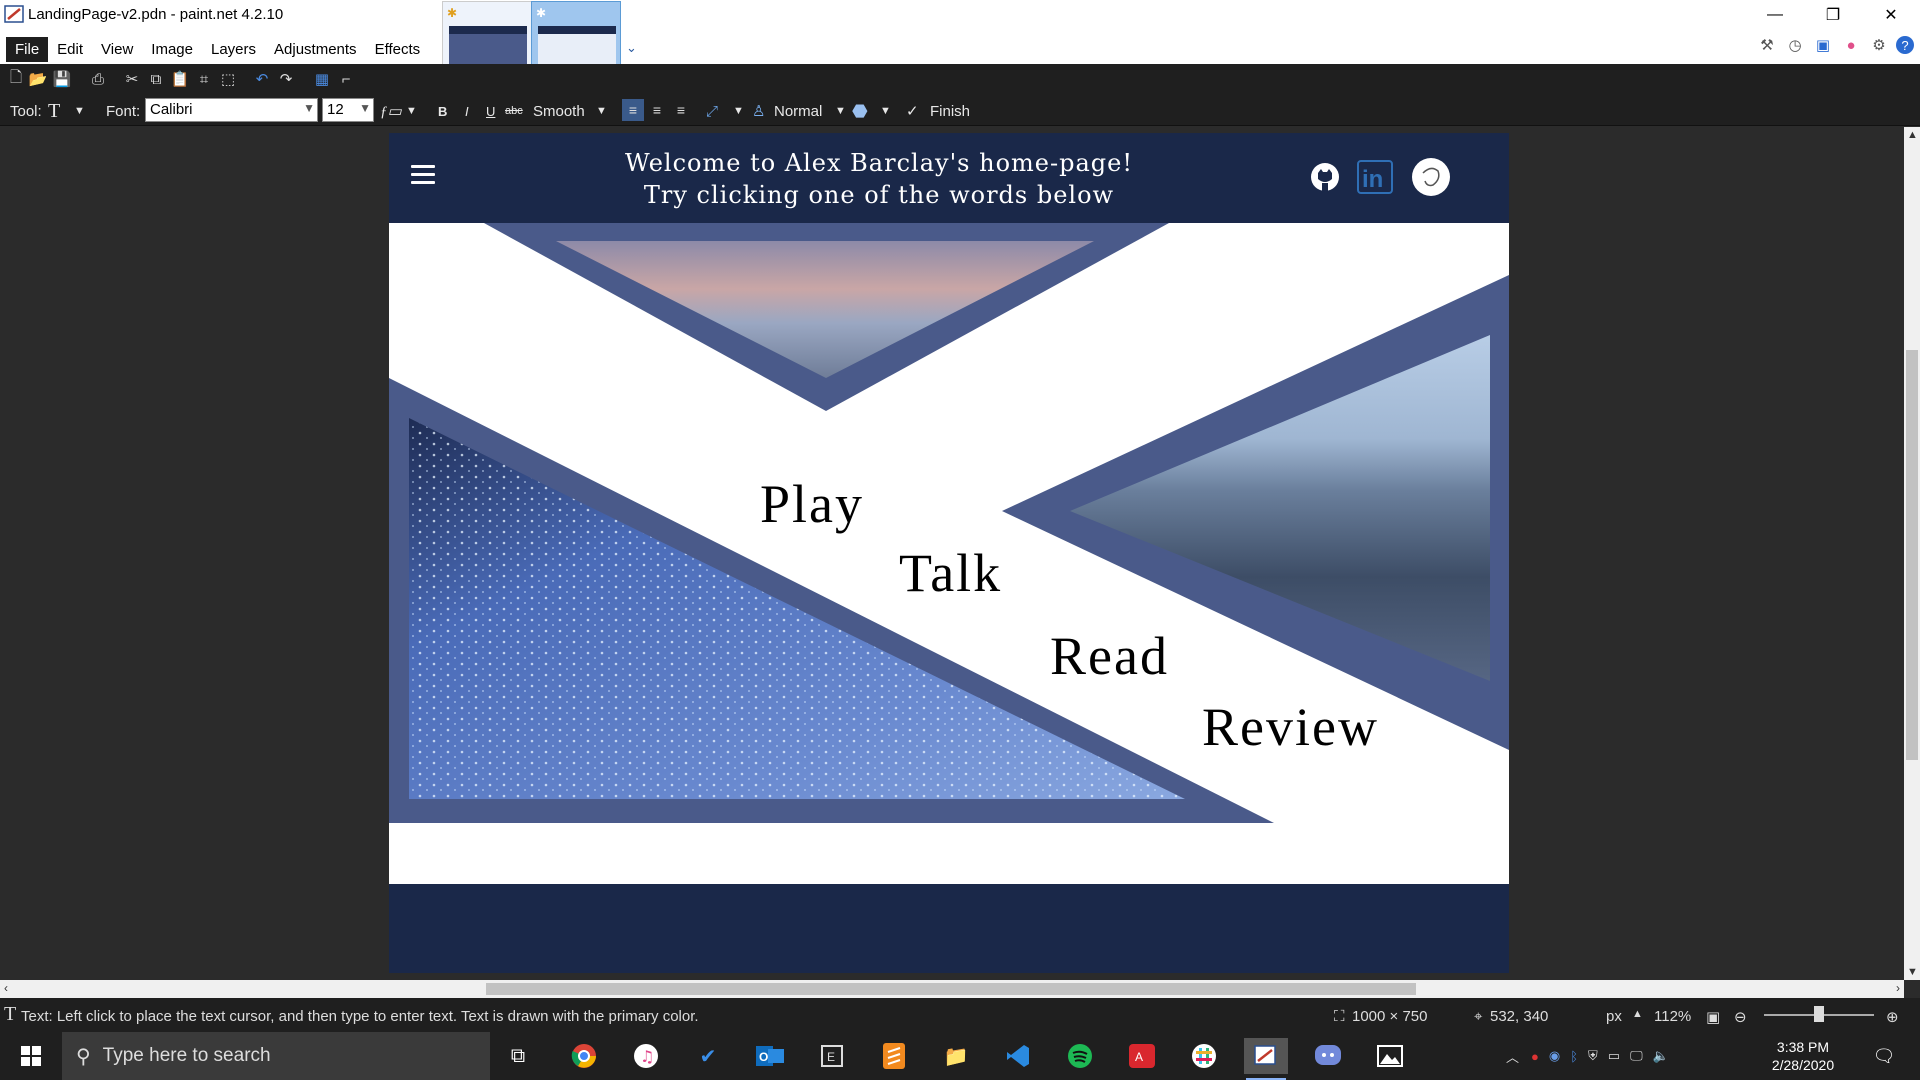 This screenshot has width=1920, height=1080. What do you see at coordinates (832, 1056) in the screenshot?
I see `epic-icon: E` at bounding box center [832, 1056].